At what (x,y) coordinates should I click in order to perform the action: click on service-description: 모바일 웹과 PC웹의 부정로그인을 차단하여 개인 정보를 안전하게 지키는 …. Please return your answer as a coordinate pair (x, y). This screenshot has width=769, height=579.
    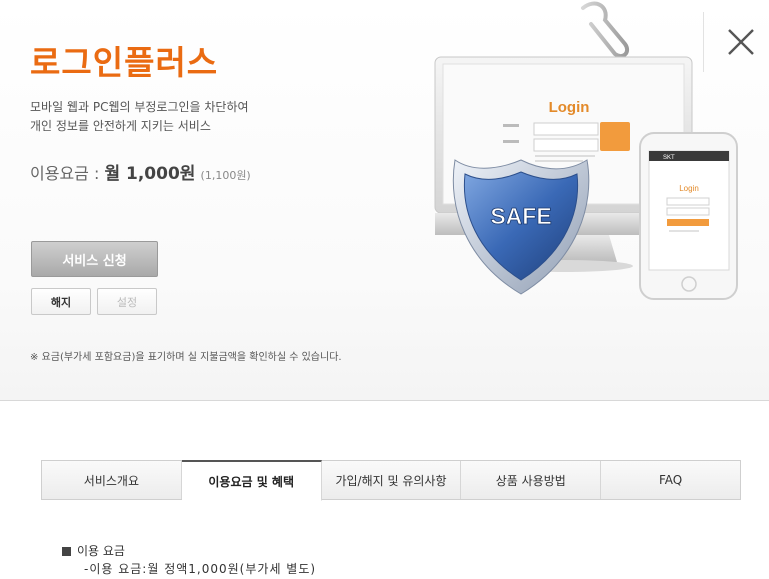
    Looking at the image, I should click on (139, 117).